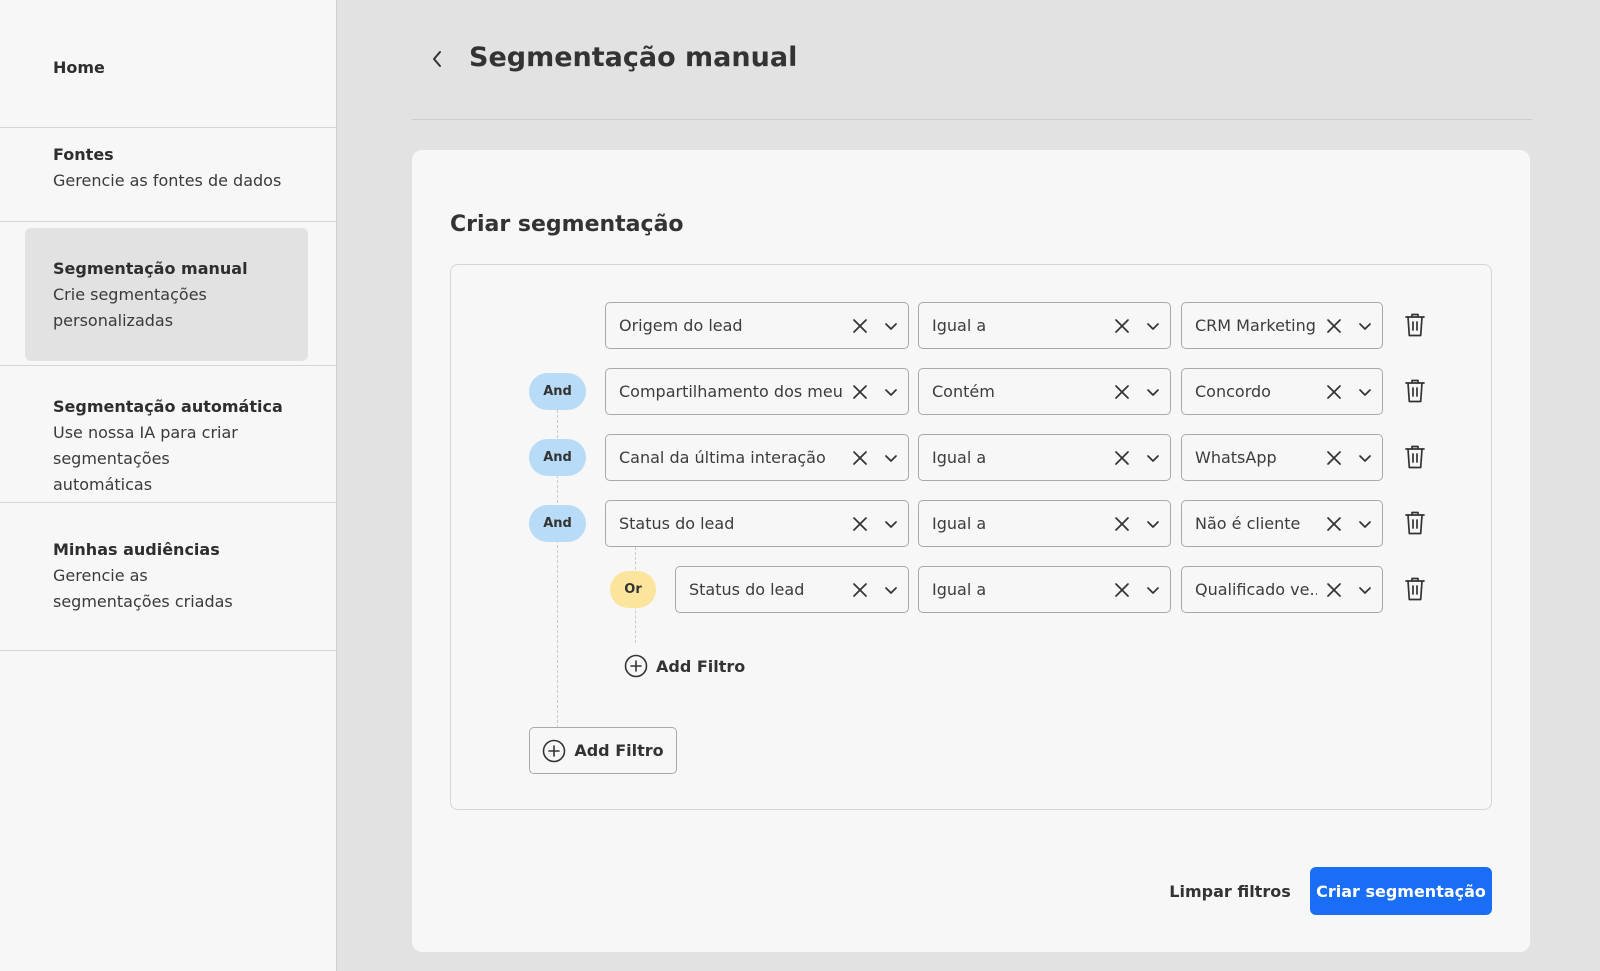 This screenshot has height=971, width=1600. Describe the element at coordinates (633, 589) in the screenshot. I see `or-connector-badge: Or` at that location.